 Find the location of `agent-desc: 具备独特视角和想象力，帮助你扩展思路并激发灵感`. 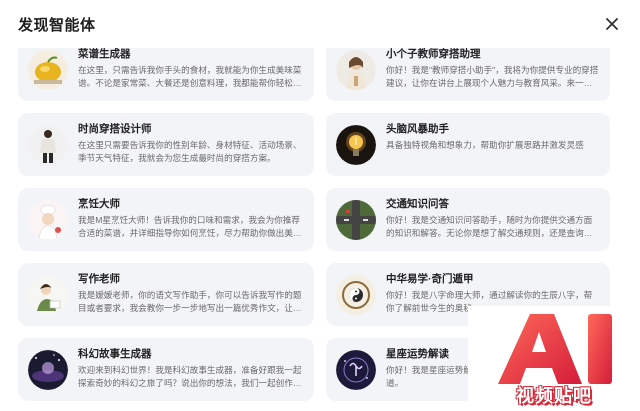

agent-desc: 具备独特视角和想象力，帮助你扩展思路并激发灵感 is located at coordinates (485, 145).